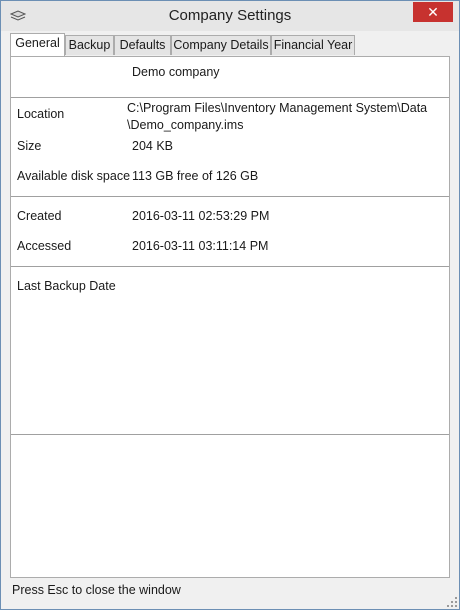 This screenshot has width=460, height=610. What do you see at coordinates (452, 602) in the screenshot?
I see `resize-grip-icon` at bounding box center [452, 602].